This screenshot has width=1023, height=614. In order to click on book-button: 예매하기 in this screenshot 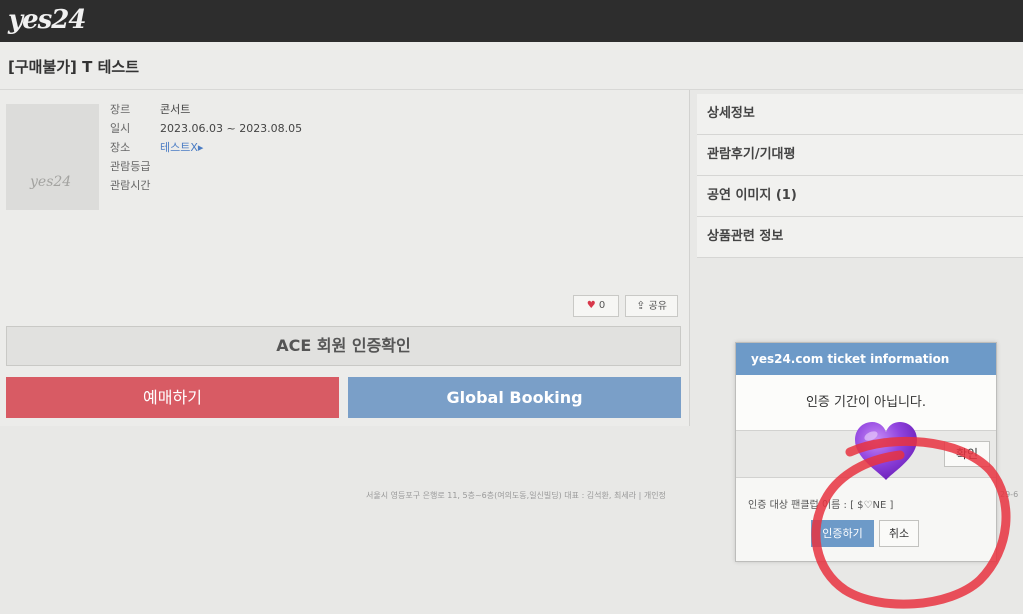, I will do `click(172, 397)`.